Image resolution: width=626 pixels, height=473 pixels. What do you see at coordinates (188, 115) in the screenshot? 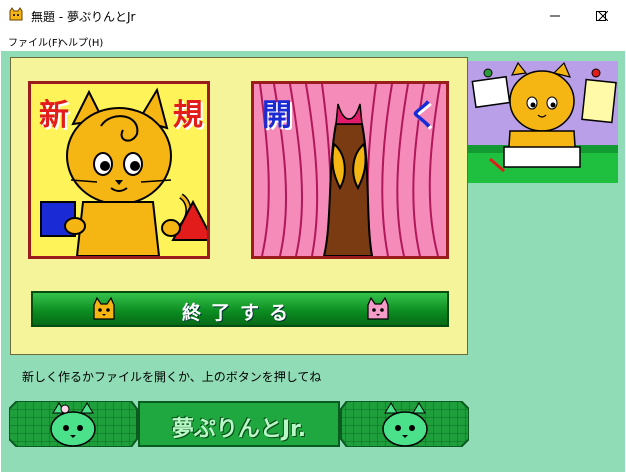
I see `new-label-2: 規` at bounding box center [188, 115].